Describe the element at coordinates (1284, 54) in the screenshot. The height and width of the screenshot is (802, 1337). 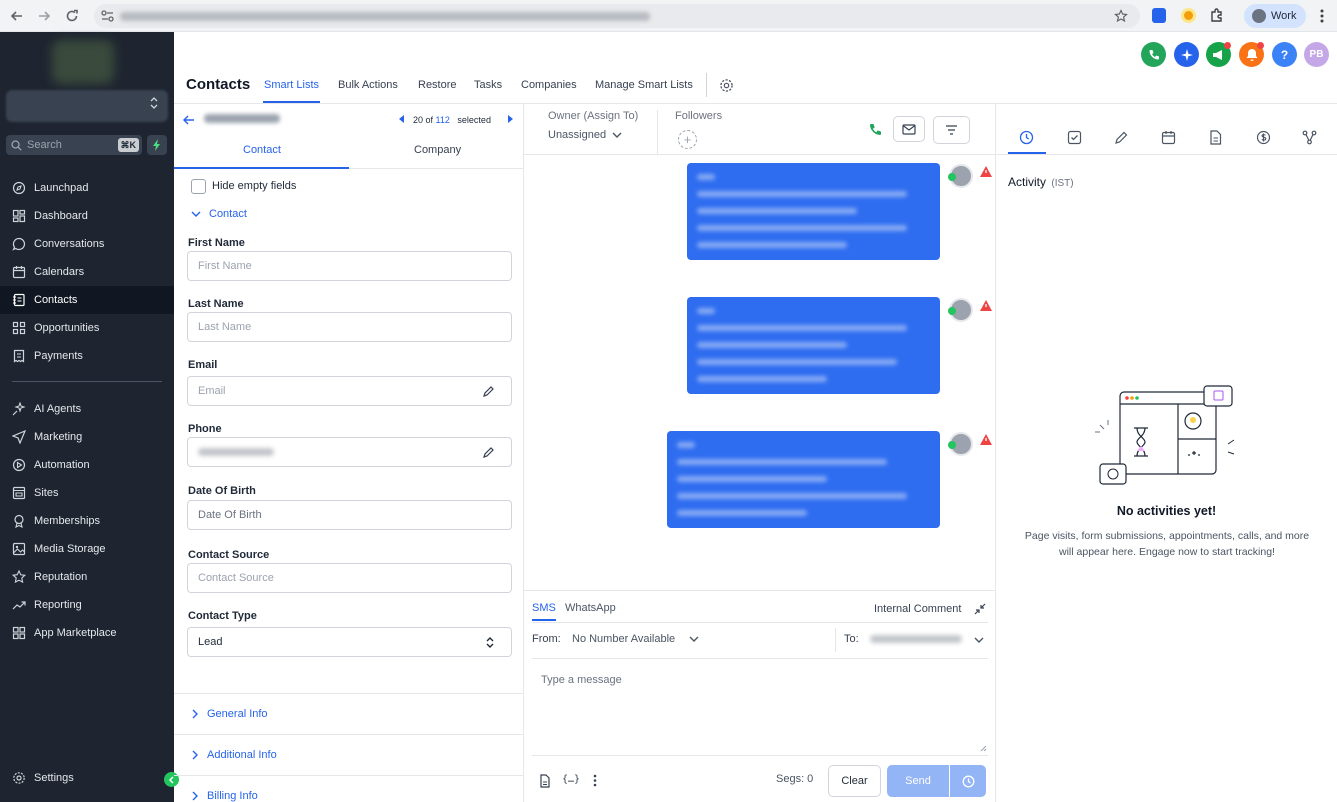
I see `help-icon: ?` at that location.